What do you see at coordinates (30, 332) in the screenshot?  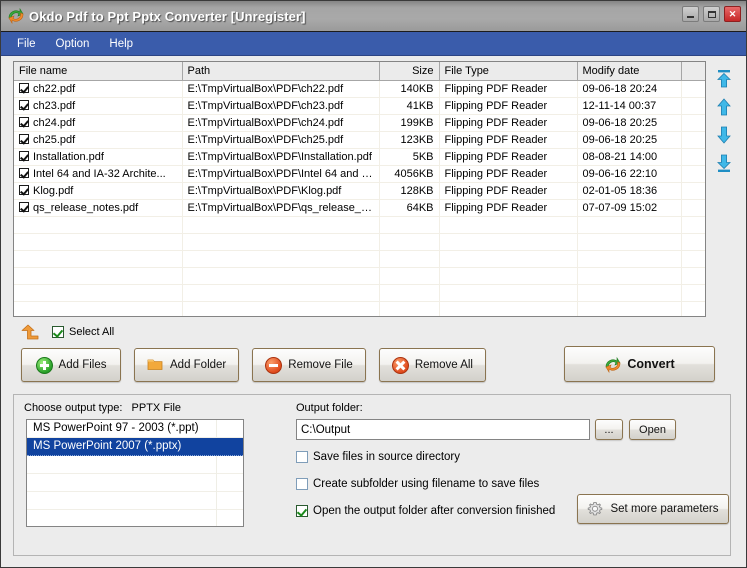 I see `up-left-arrow-icon` at bounding box center [30, 332].